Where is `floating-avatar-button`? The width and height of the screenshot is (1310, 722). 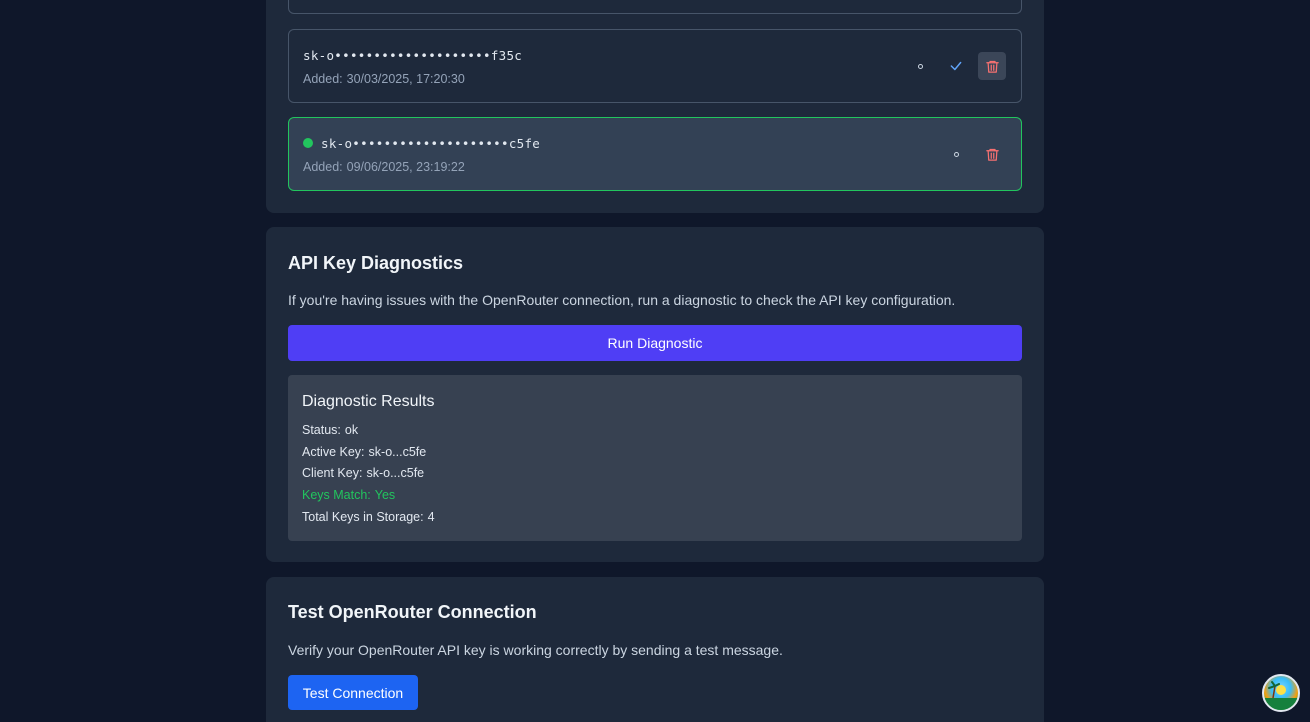 floating-avatar-button is located at coordinates (1281, 693).